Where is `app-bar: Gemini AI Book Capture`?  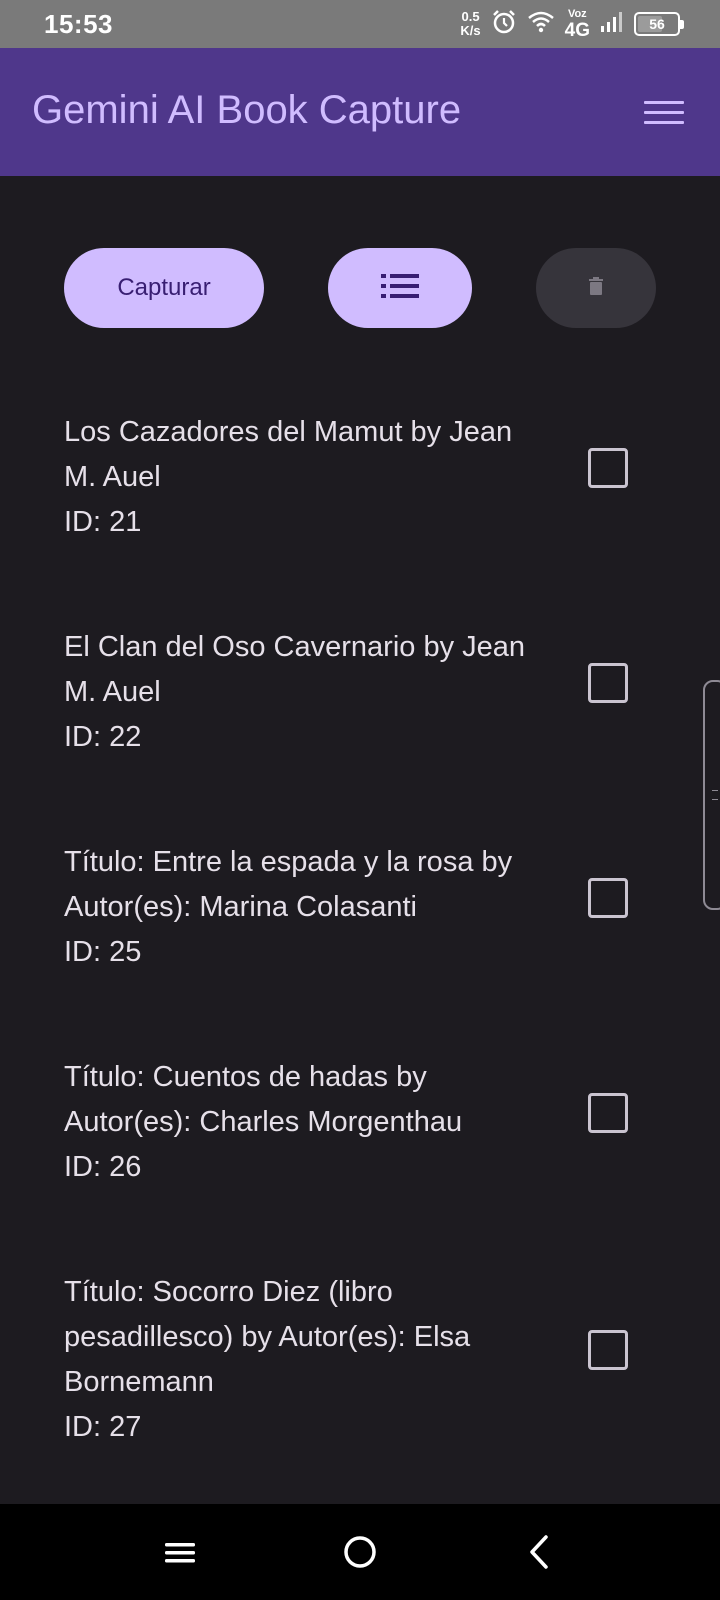
app-bar: Gemini AI Book Capture is located at coordinates (360, 112).